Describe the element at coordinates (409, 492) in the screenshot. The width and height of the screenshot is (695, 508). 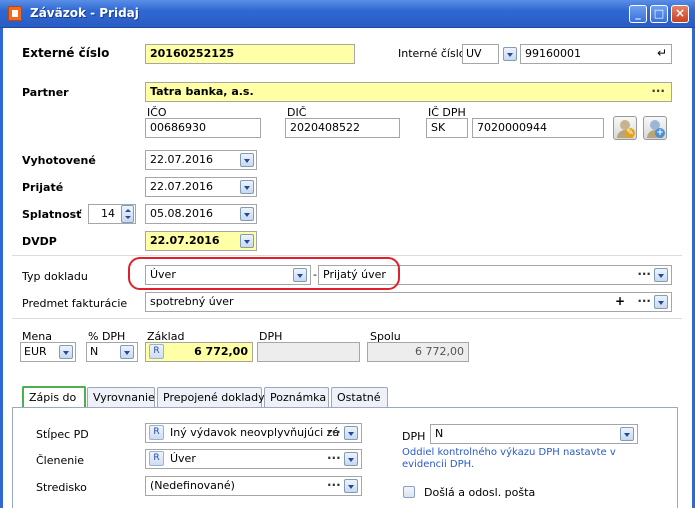
I see `mail-checkbox` at that location.